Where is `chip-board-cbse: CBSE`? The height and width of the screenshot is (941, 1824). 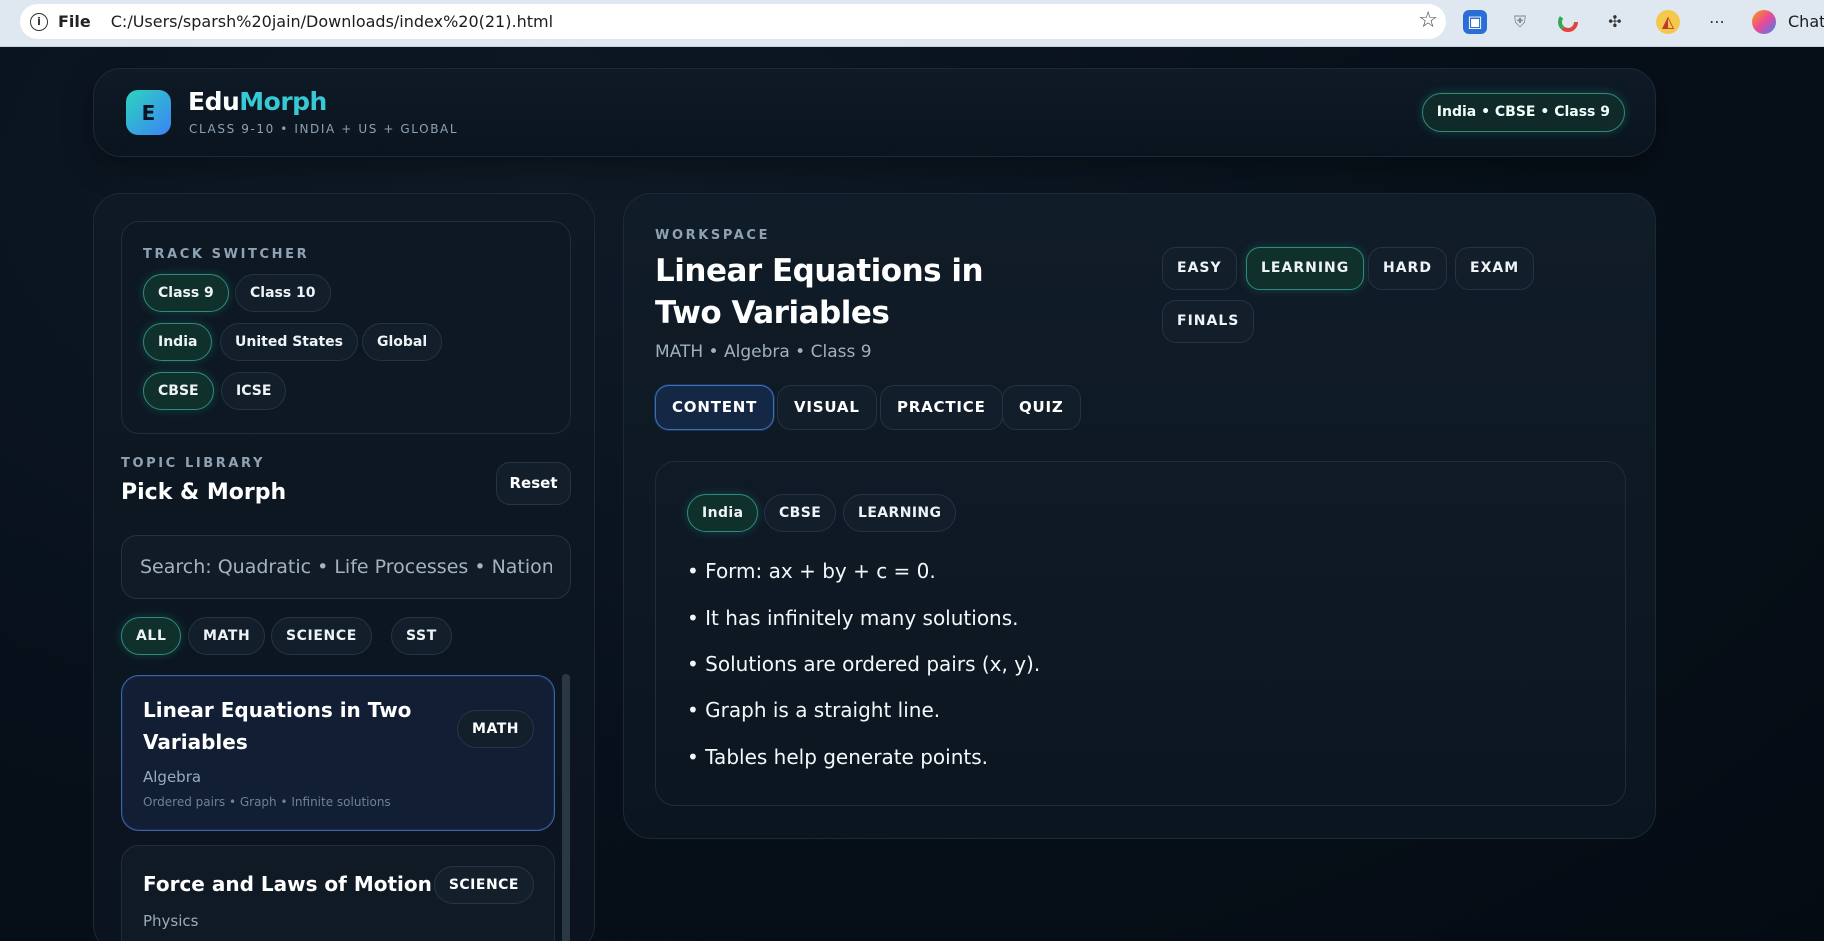 chip-board-cbse: CBSE is located at coordinates (178, 391).